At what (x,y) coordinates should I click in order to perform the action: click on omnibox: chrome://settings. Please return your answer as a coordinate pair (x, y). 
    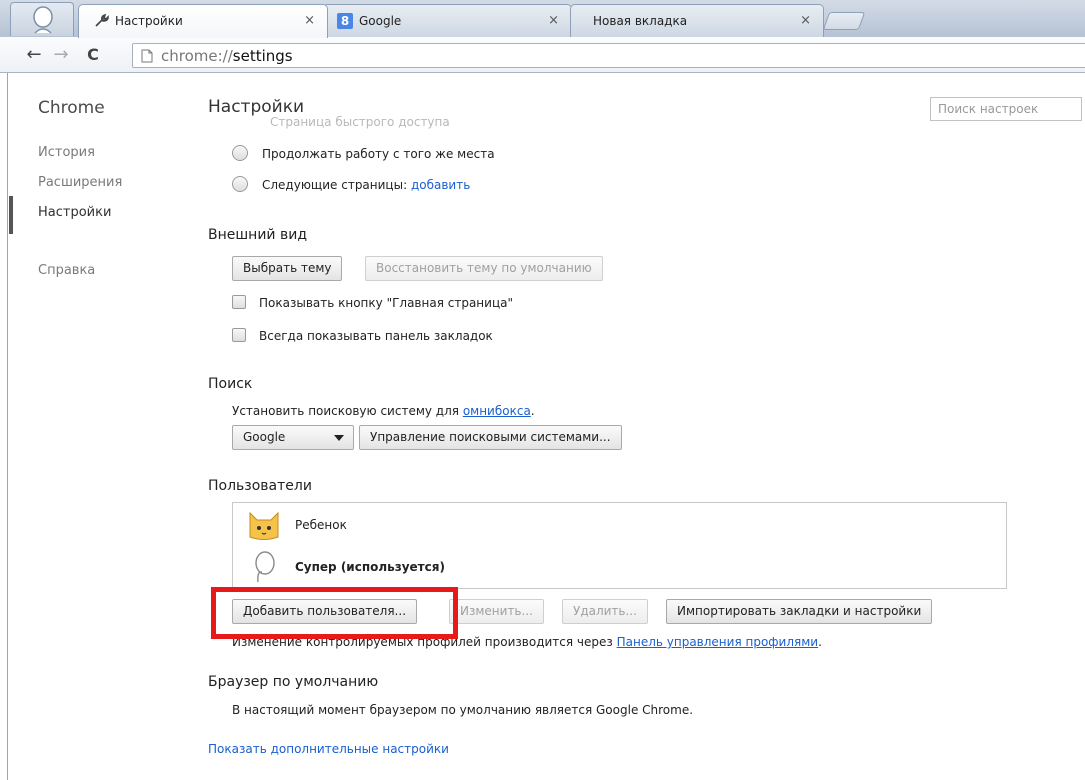
    Looking at the image, I should click on (608, 55).